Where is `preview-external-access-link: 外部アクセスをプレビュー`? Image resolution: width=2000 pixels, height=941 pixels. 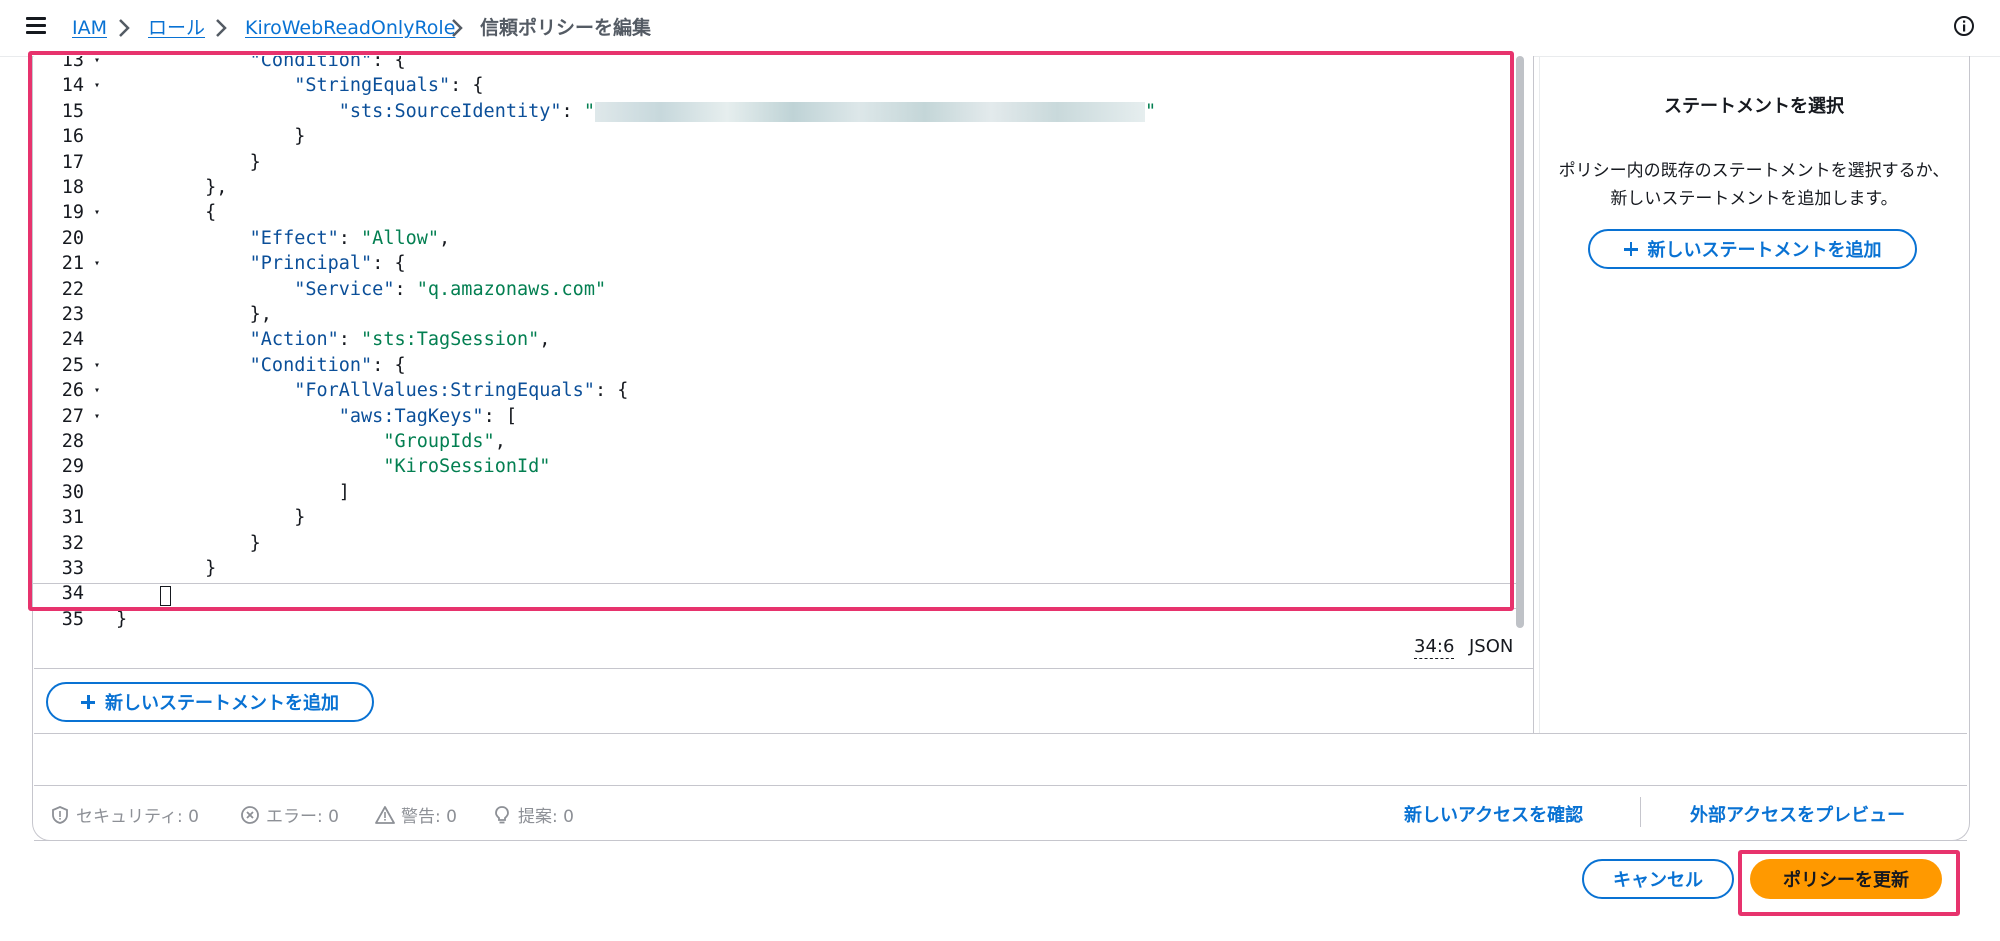
preview-external-access-link: 外部アクセスをプレビュー is located at coordinates (1797, 814).